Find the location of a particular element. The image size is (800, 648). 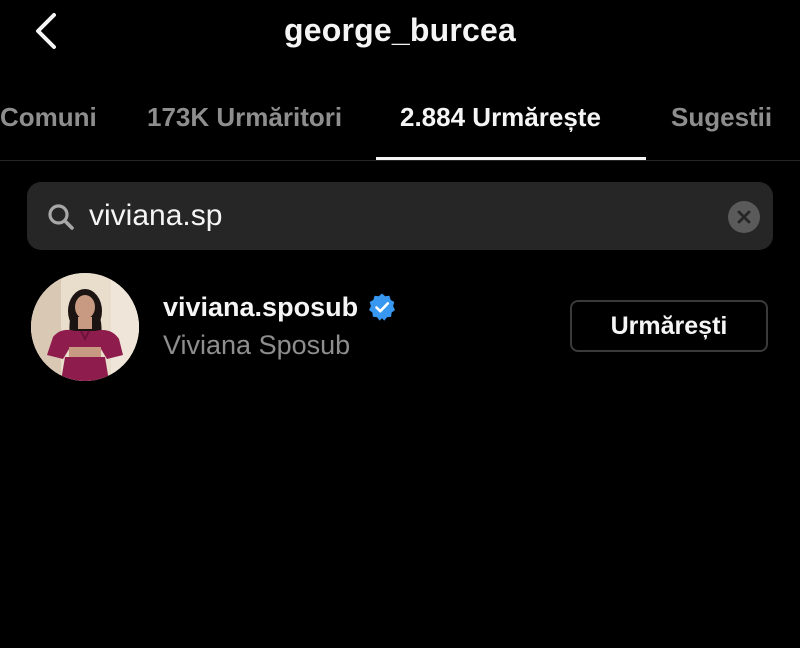

username-line: viviana.sposub is located at coordinates (280, 307).